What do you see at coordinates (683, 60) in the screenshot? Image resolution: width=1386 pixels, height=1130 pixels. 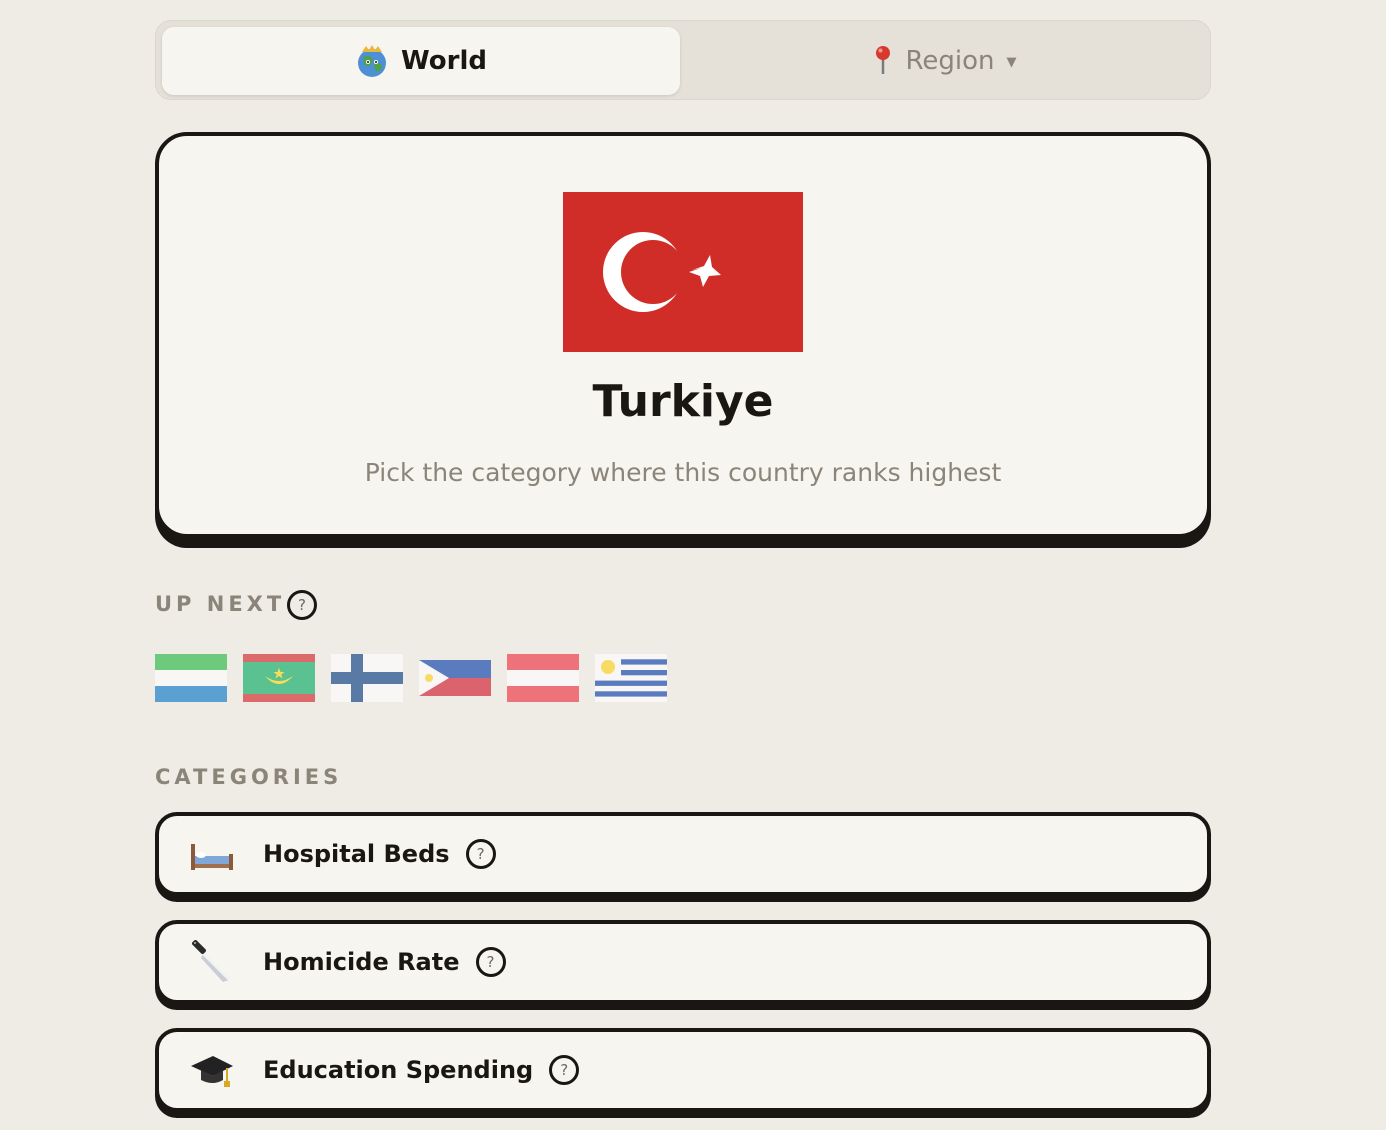 I see `mode-toggle: World Region ▼` at bounding box center [683, 60].